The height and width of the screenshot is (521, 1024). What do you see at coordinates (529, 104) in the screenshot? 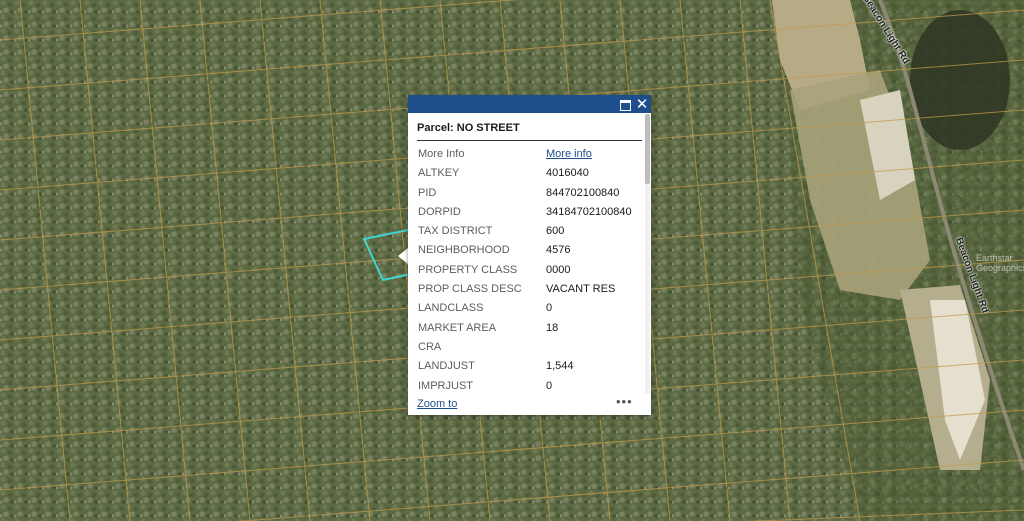
I see `popup-header: ✕` at bounding box center [529, 104].